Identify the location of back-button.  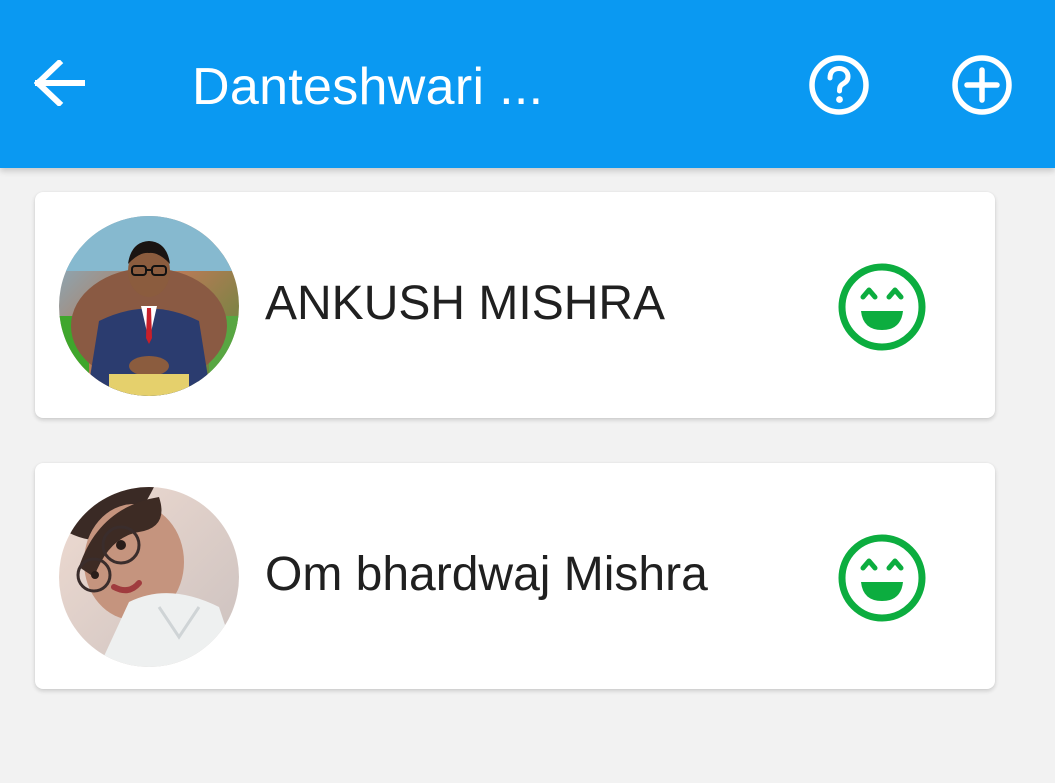
(60, 85).